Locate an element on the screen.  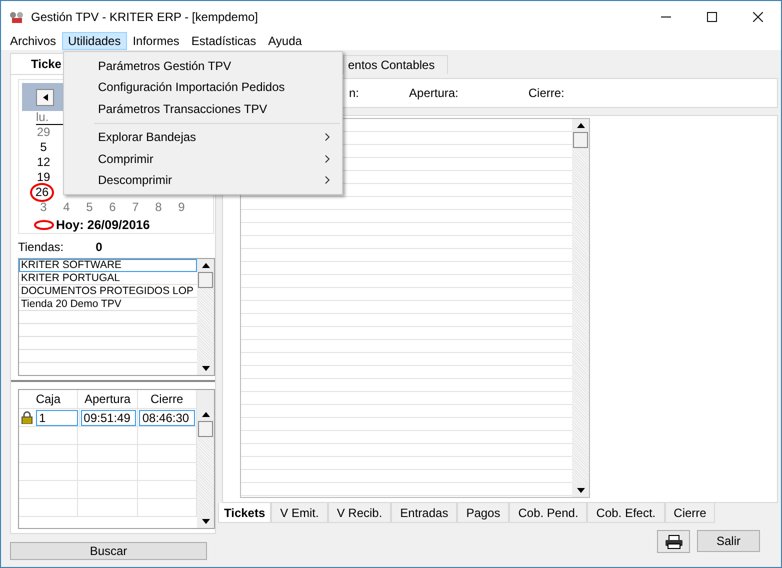
calendar-day: 12 is located at coordinates (43, 162).